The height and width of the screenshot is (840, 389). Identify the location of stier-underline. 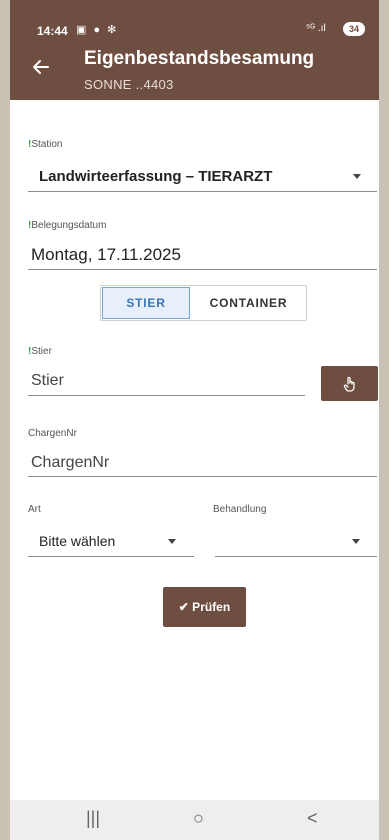
(166, 395).